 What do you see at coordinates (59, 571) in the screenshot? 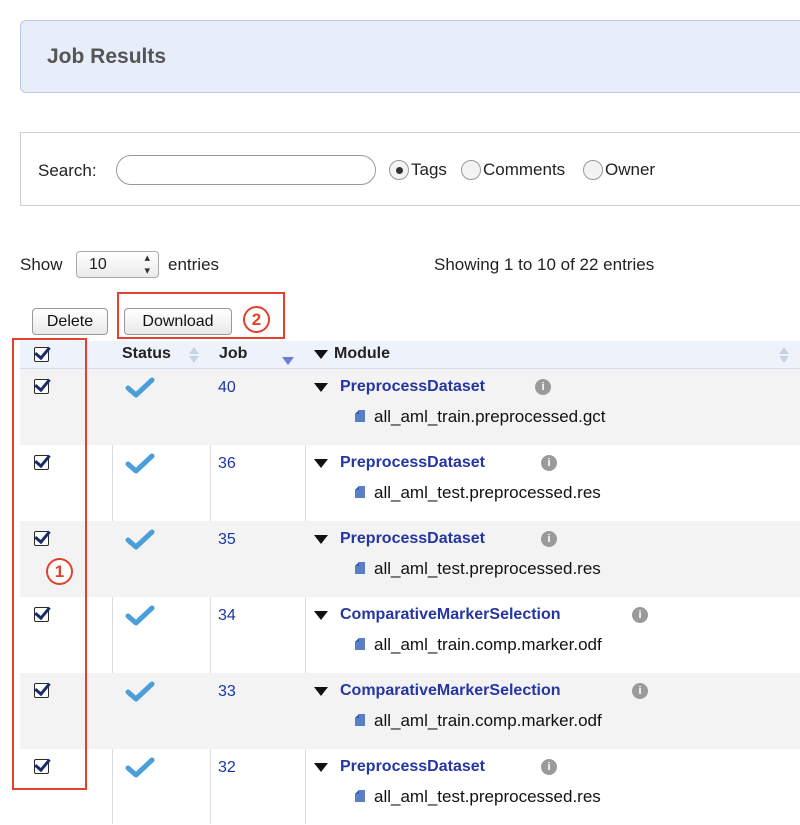
I see `annotation-badge-1: 1` at bounding box center [59, 571].